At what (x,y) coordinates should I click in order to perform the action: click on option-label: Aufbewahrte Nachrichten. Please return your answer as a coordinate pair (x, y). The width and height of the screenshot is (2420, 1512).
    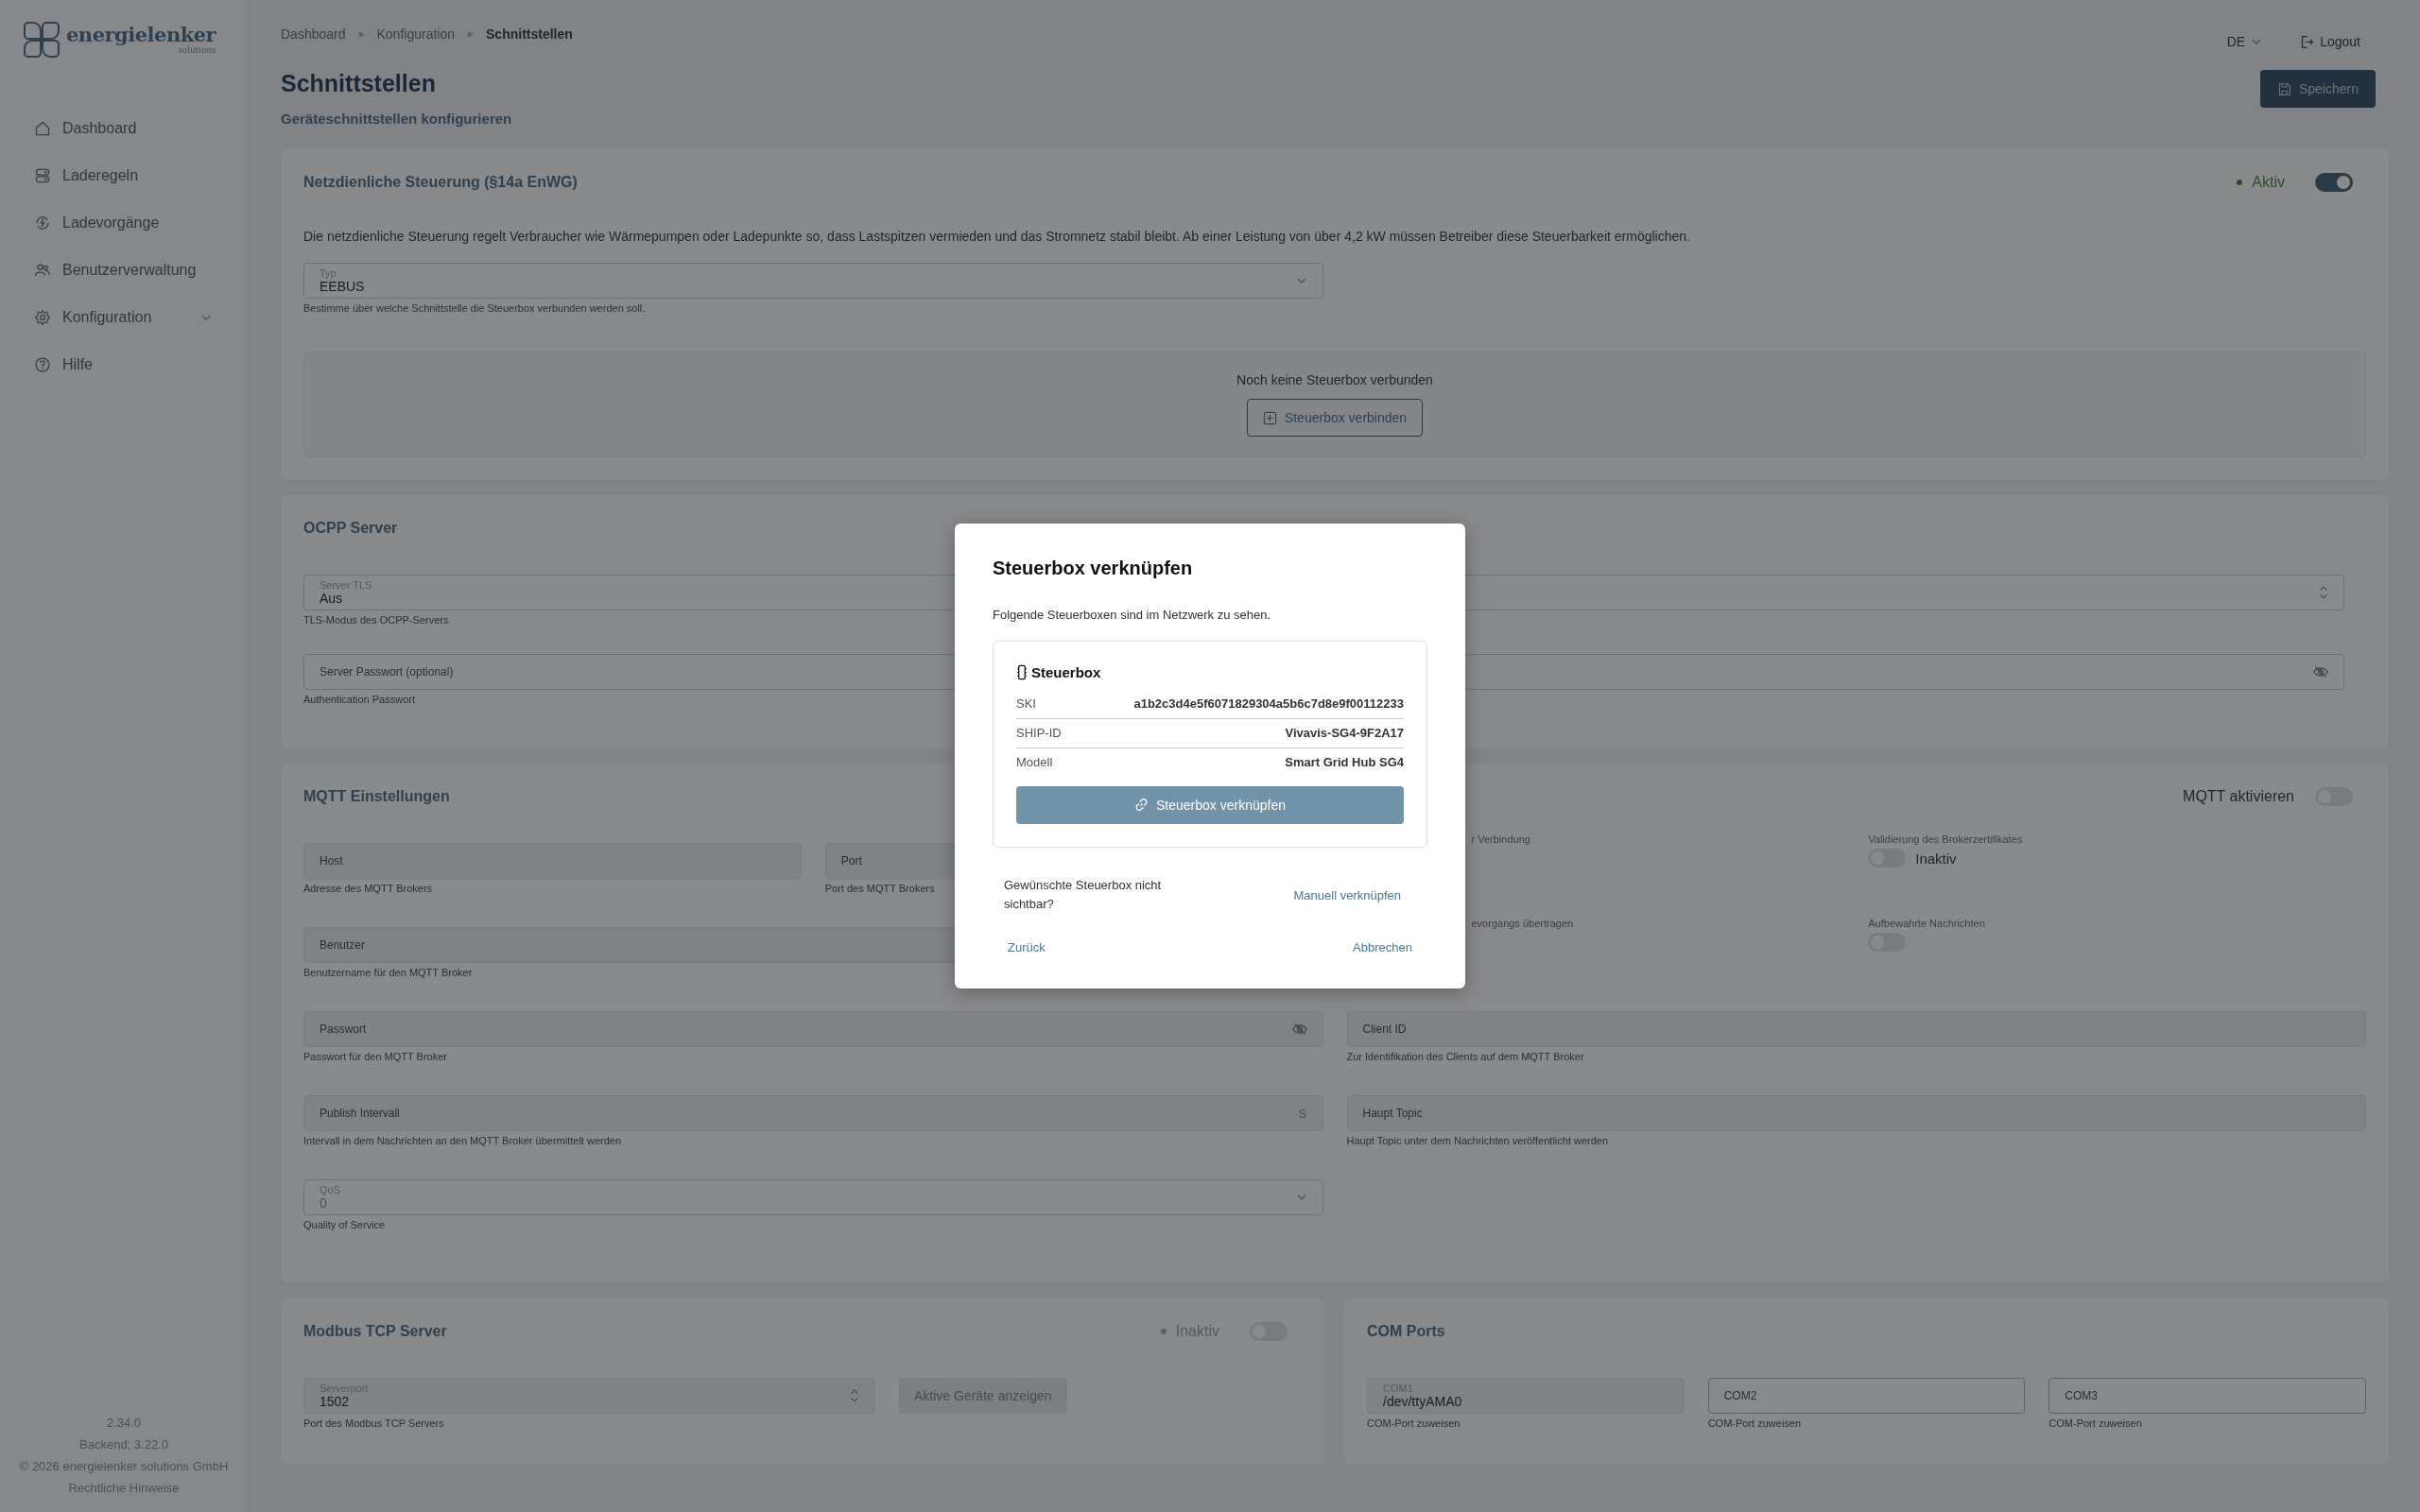
    Looking at the image, I should click on (1927, 923).